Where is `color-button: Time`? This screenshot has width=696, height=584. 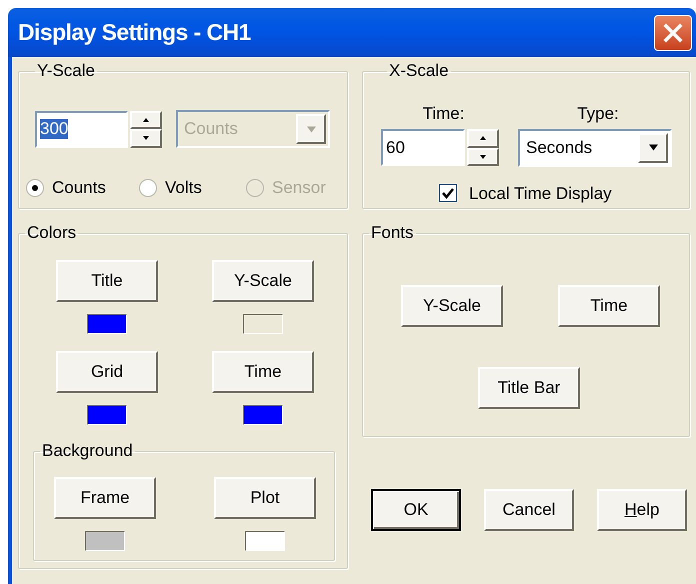 color-button: Time is located at coordinates (263, 372).